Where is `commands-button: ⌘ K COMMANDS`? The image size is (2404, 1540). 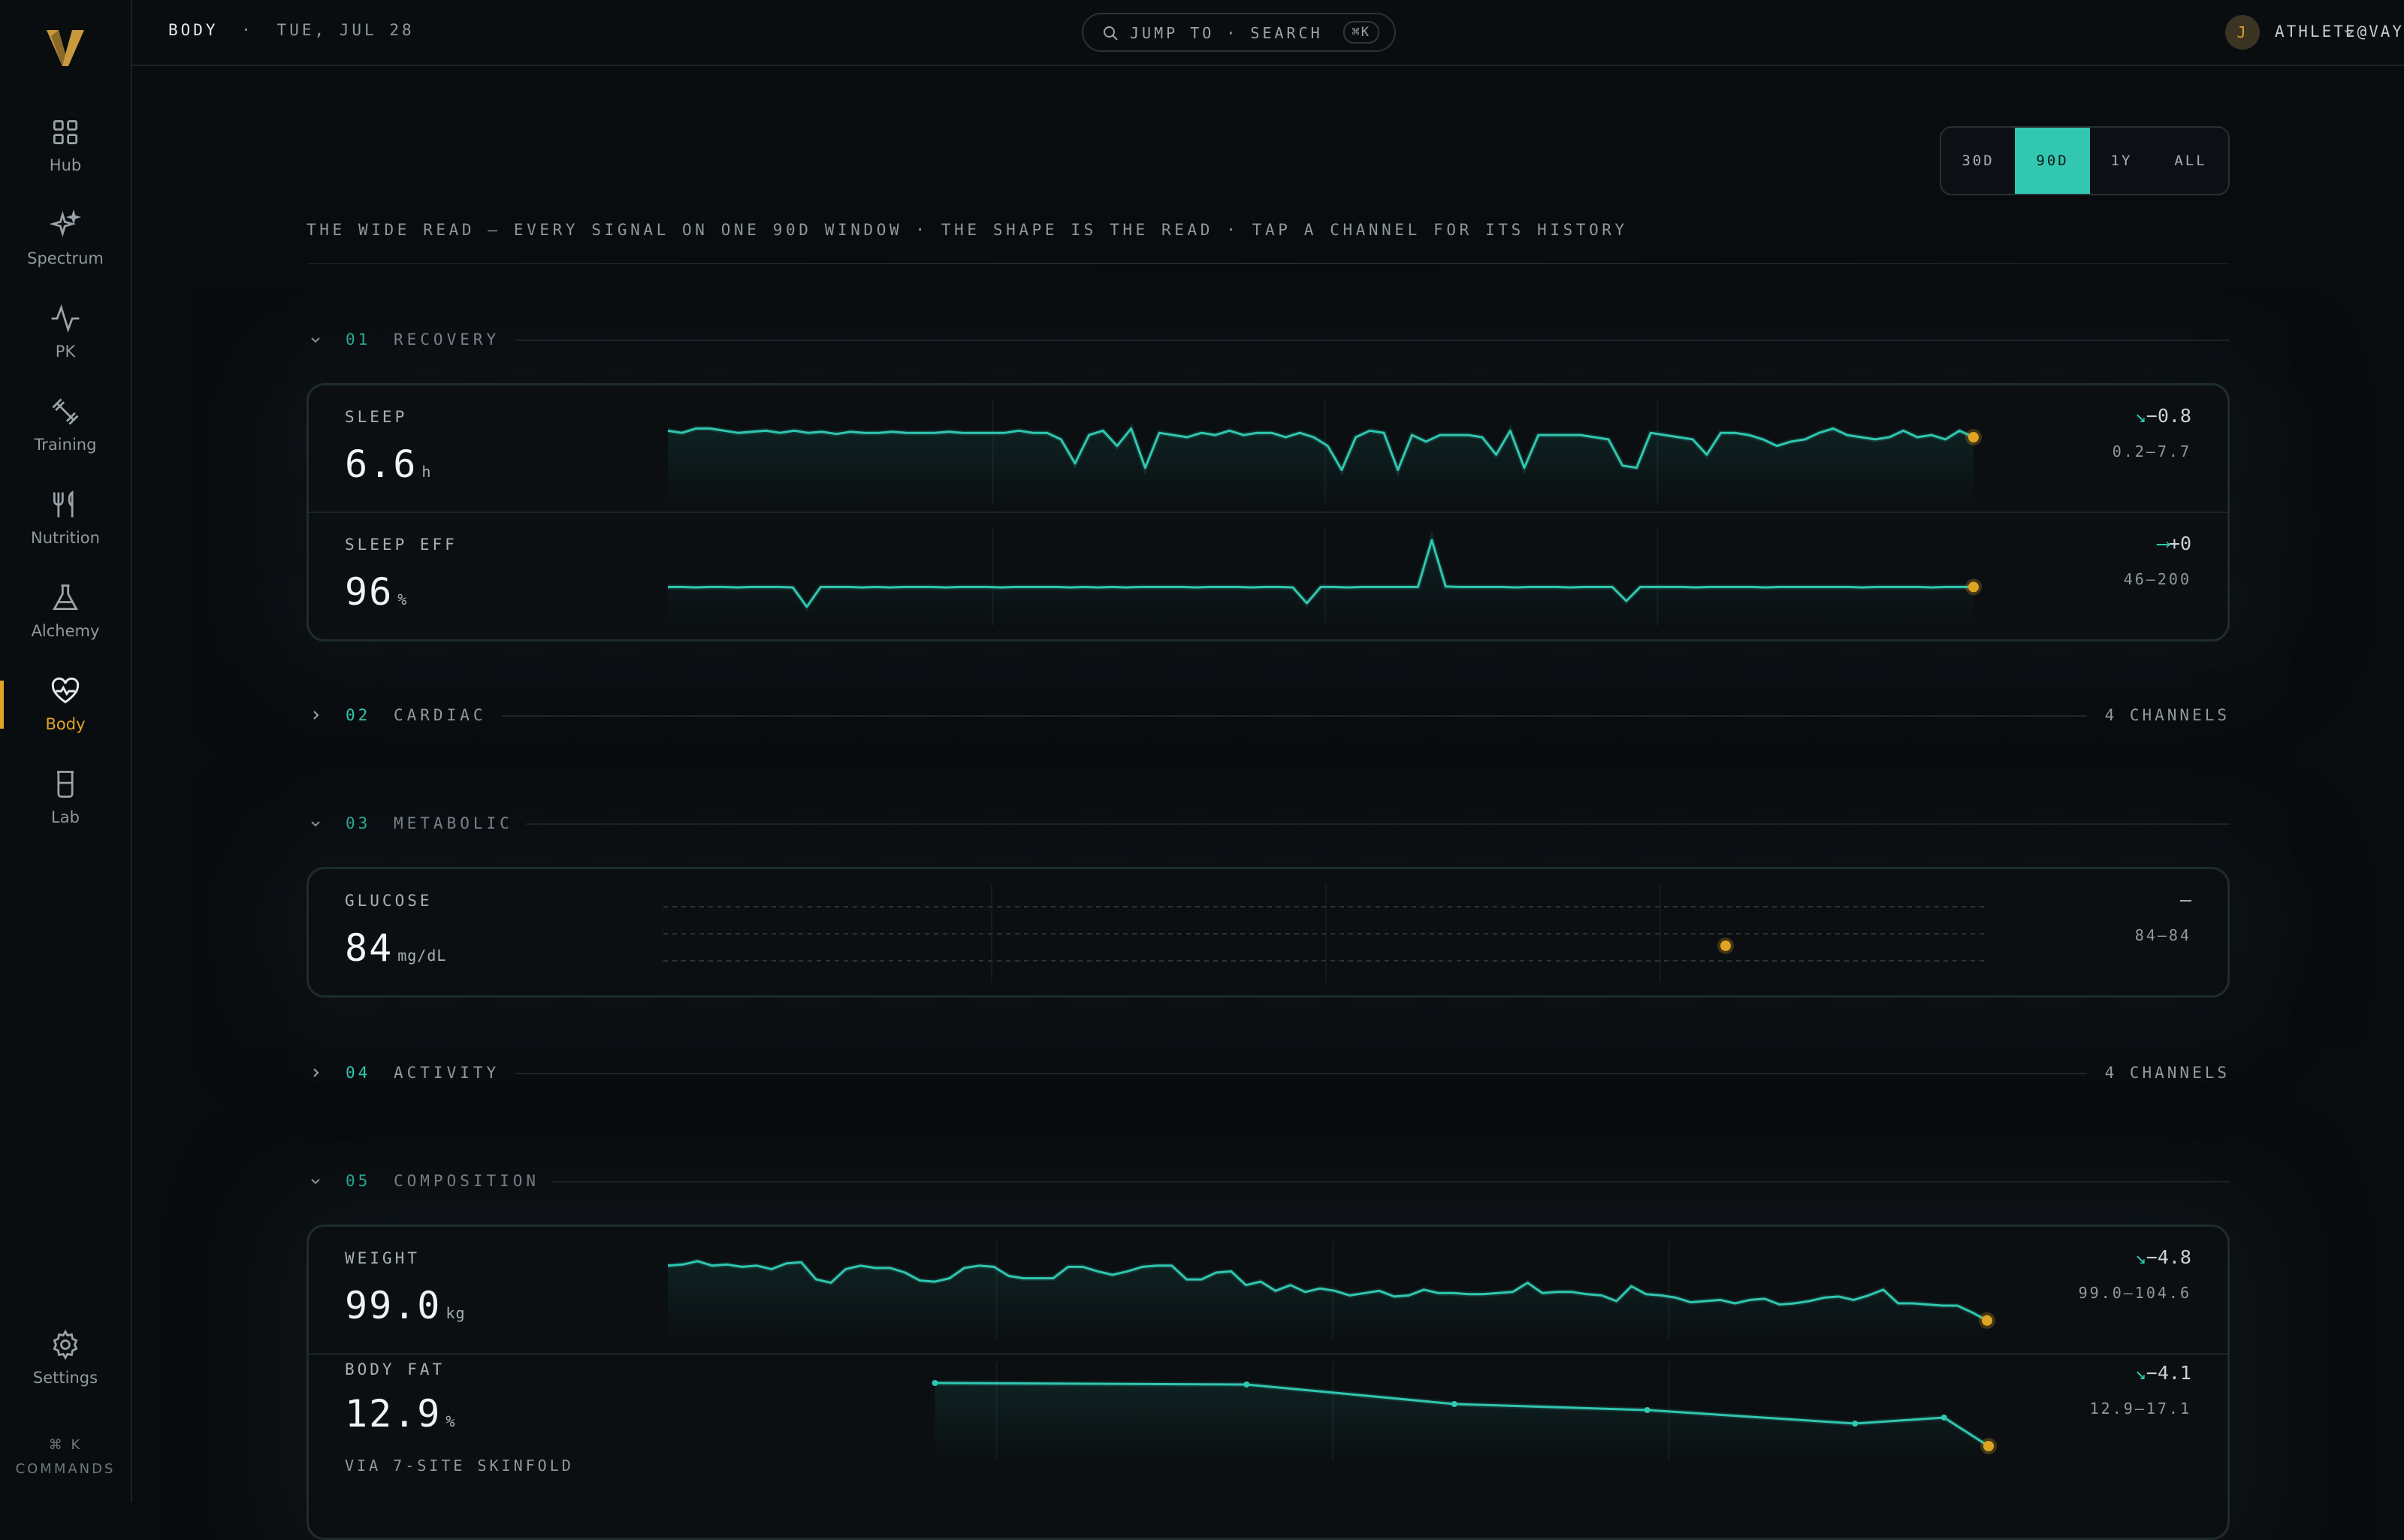
commands-button: ⌘ K COMMANDS is located at coordinates (65, 1457).